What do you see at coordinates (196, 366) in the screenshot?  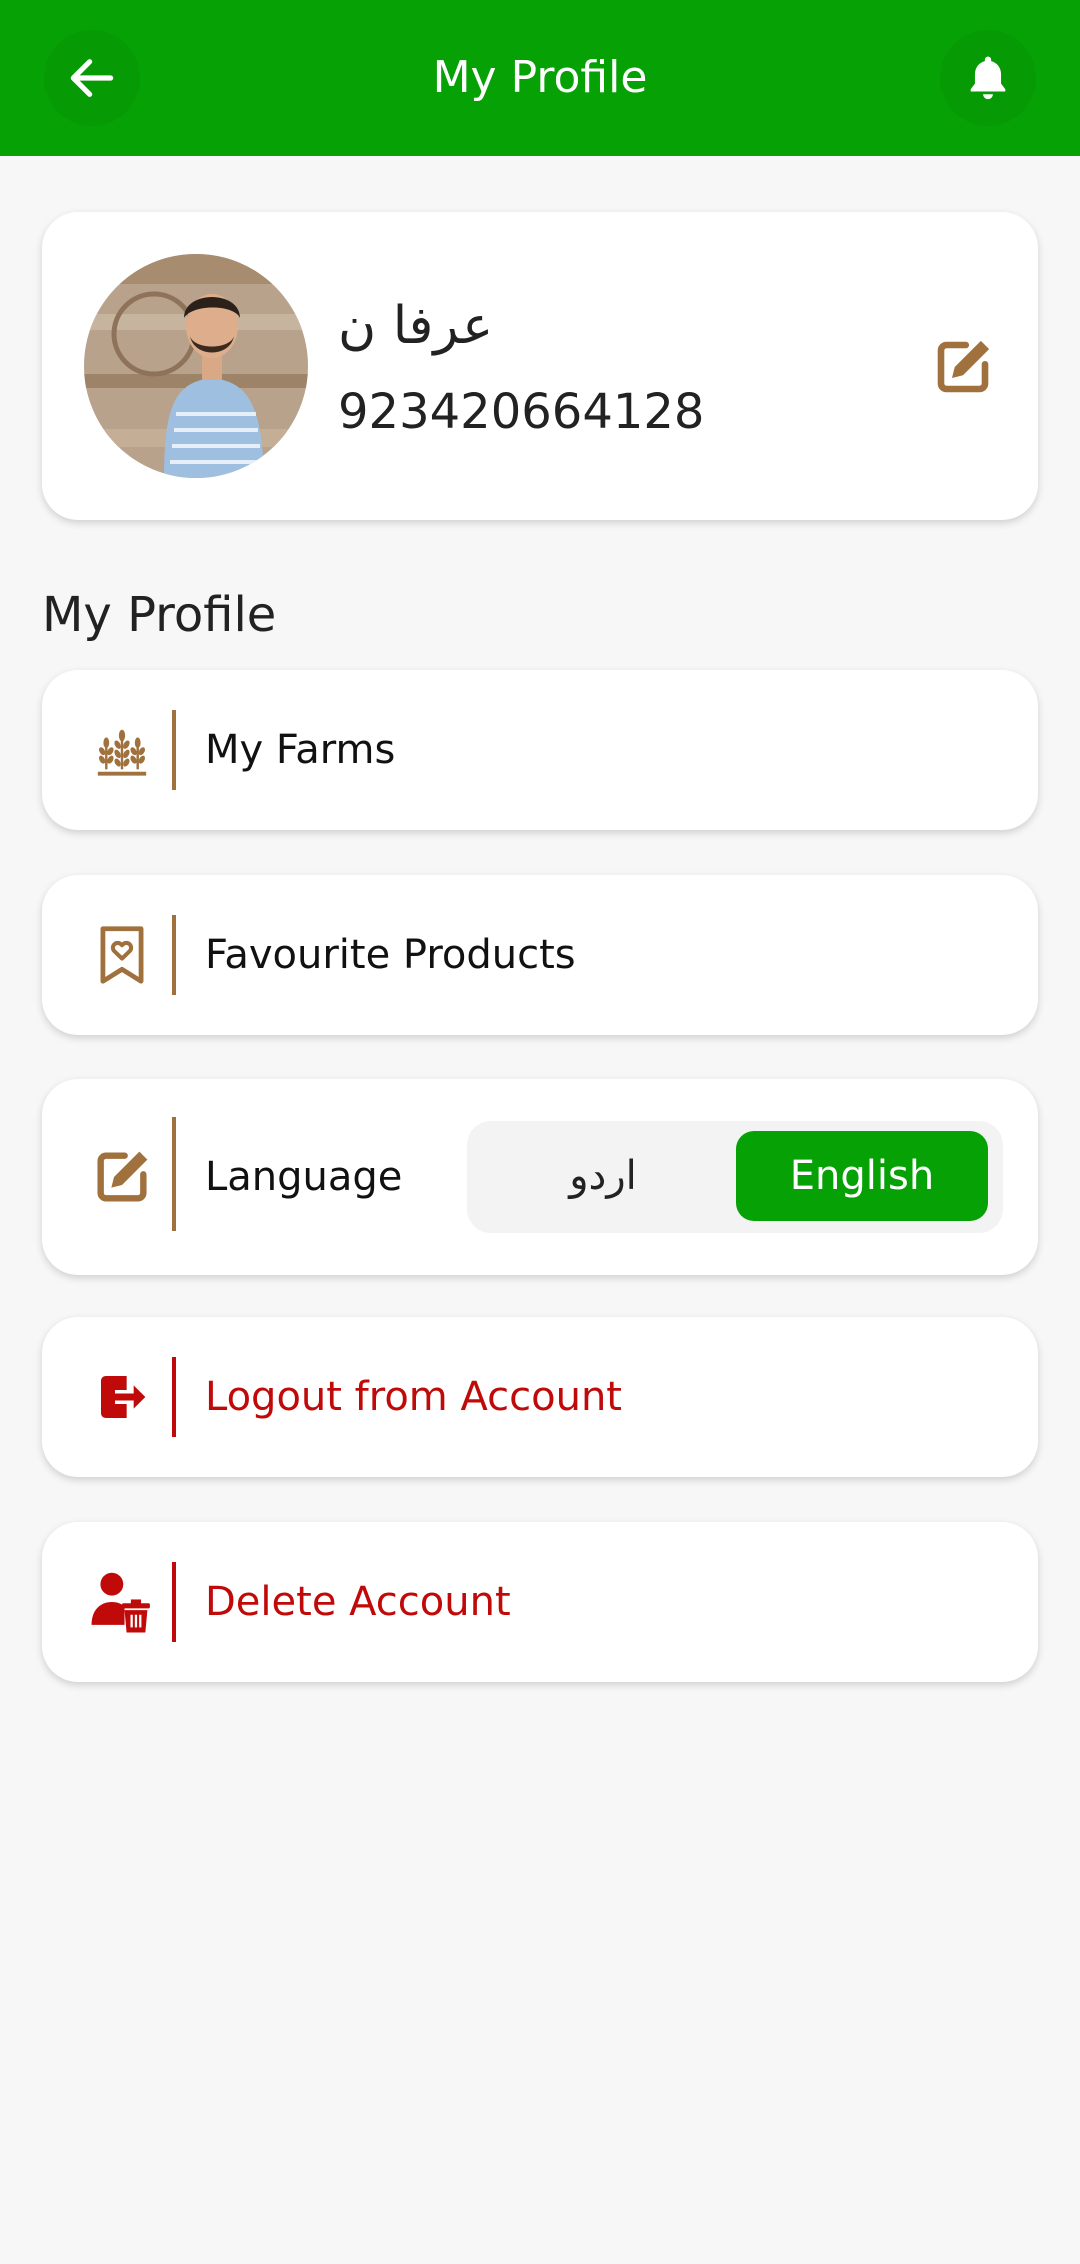 I see `avatar` at bounding box center [196, 366].